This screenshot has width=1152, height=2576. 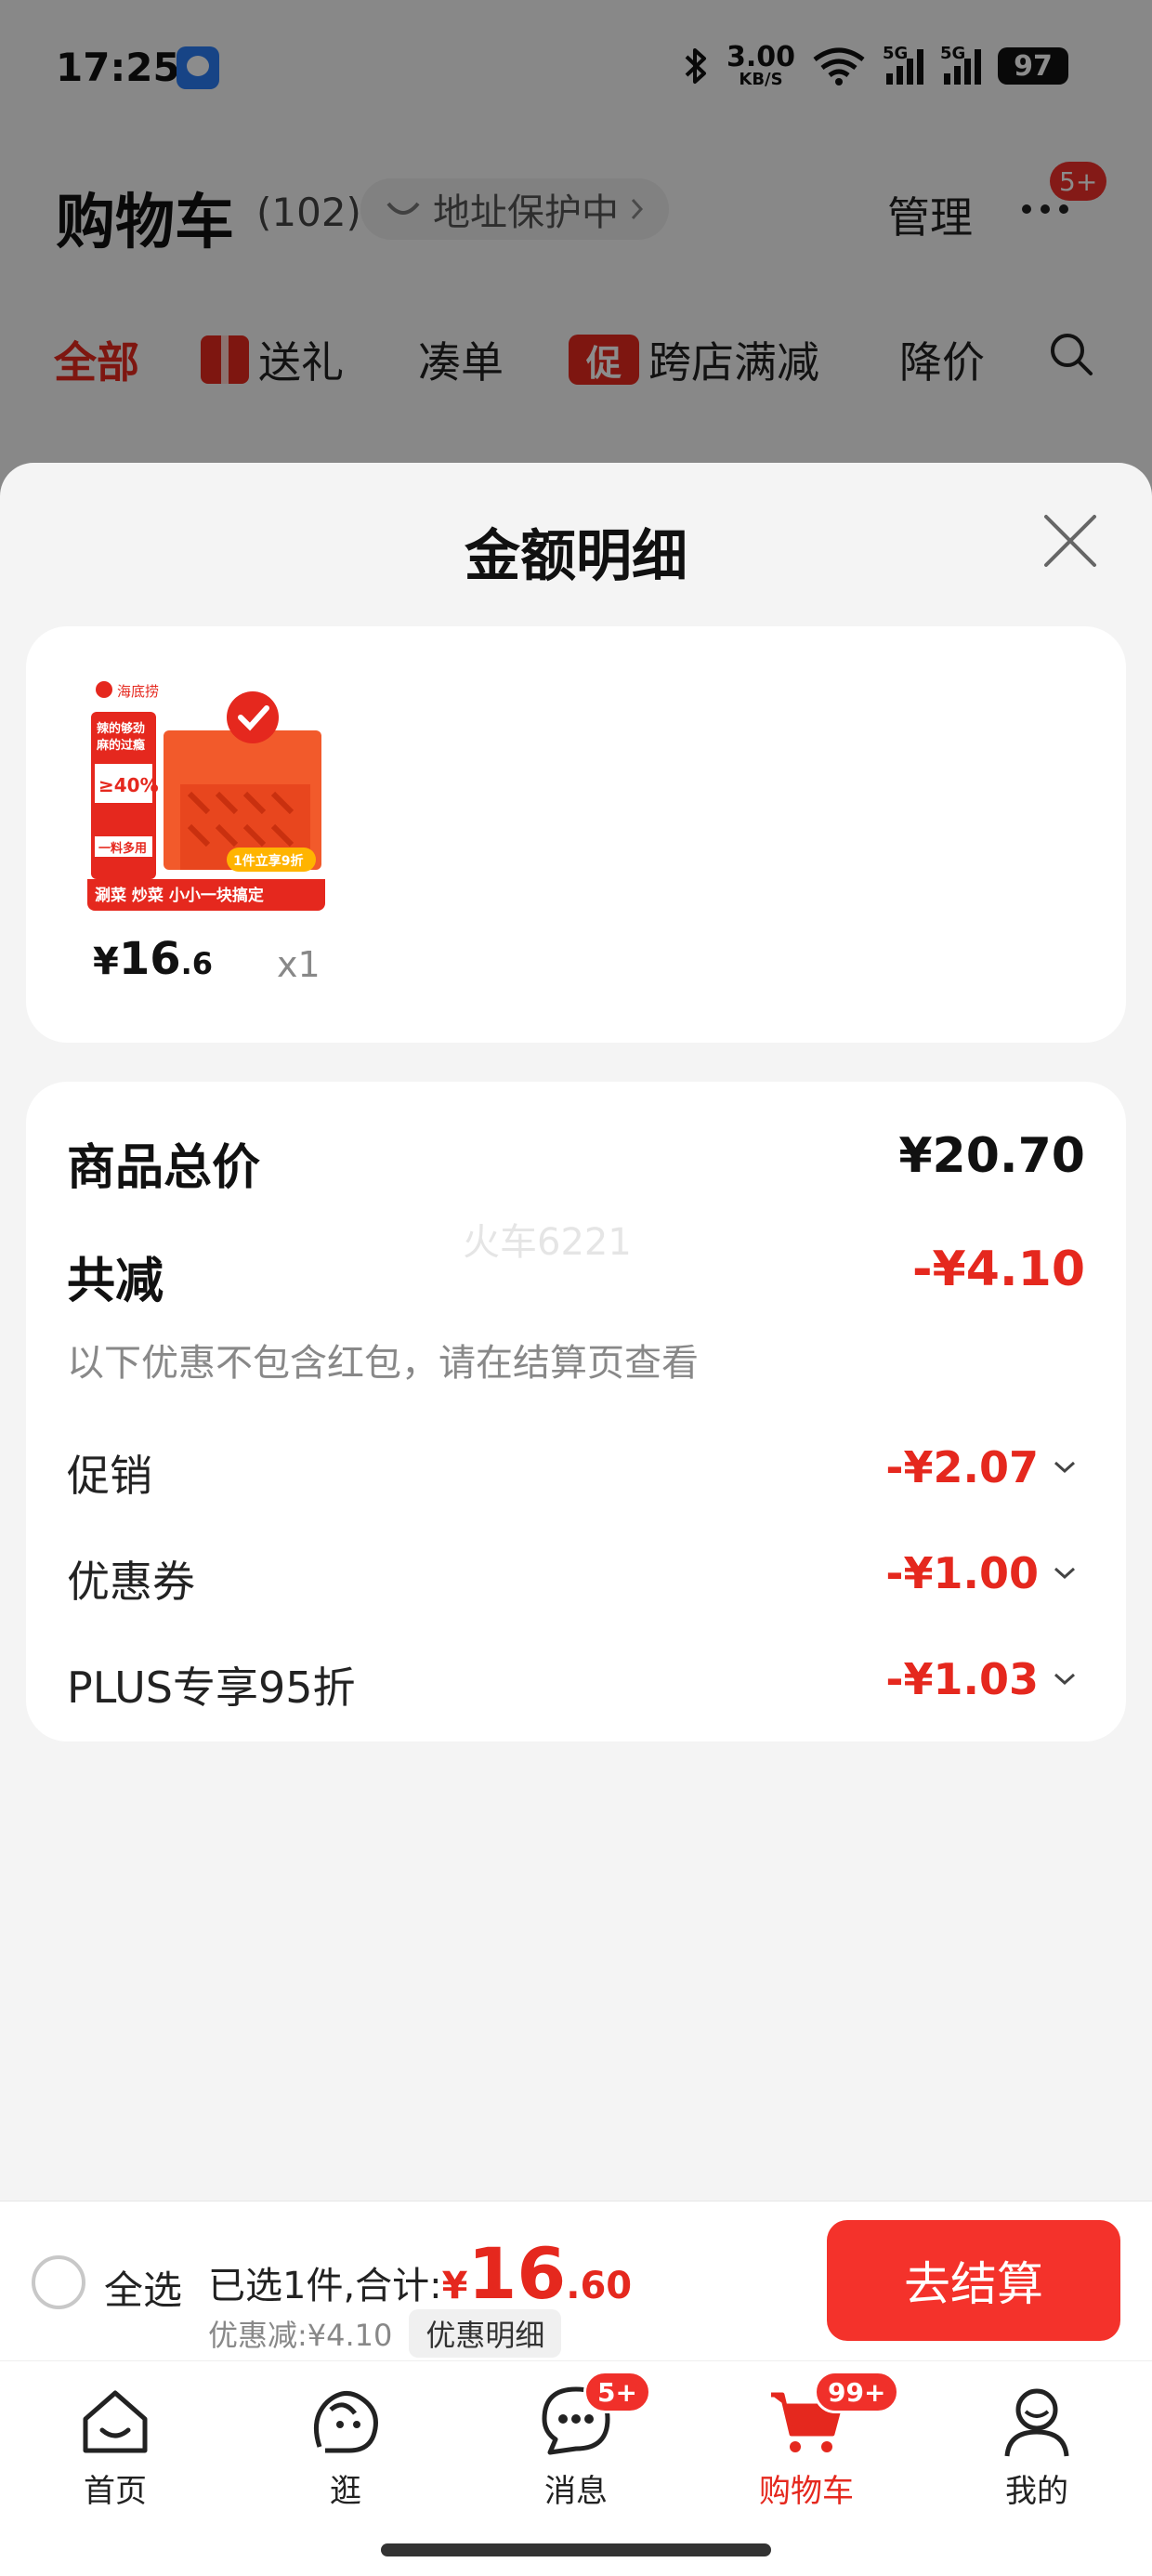 I want to click on selected-count-text: 已选1件,合计:, so click(x=325, y=2286).